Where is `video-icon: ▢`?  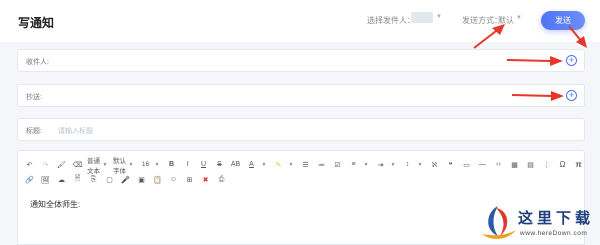
video-icon: ▢ is located at coordinates (109, 179).